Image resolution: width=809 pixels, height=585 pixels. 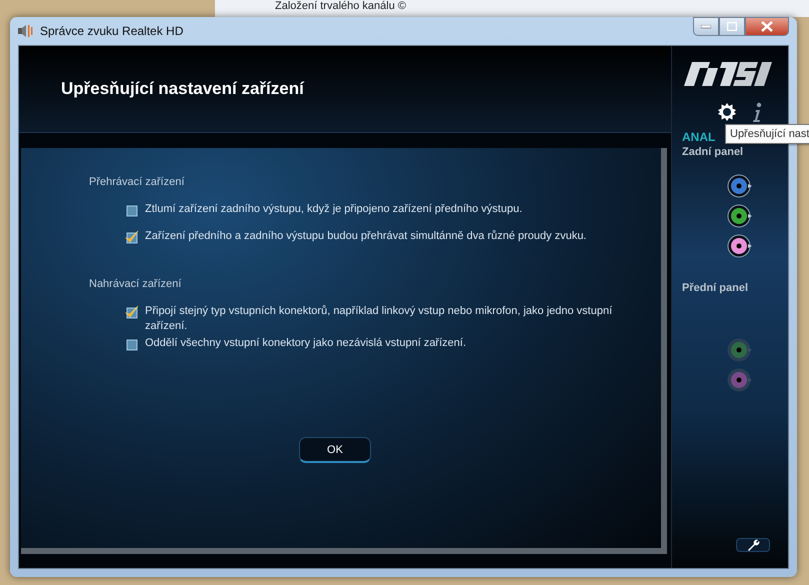 I want to click on close-icon, so click(x=767, y=26).